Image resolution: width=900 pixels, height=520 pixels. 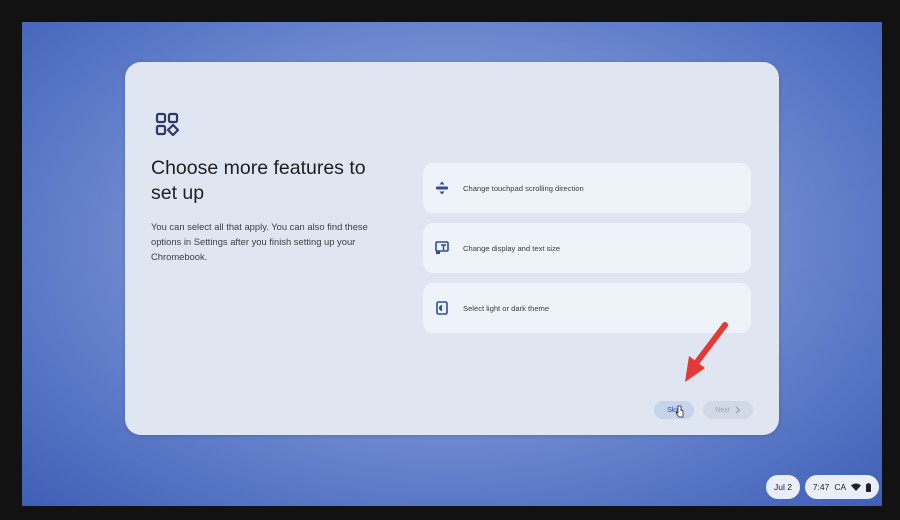 What do you see at coordinates (442, 247) in the screenshot?
I see `display-size-icon` at bounding box center [442, 247].